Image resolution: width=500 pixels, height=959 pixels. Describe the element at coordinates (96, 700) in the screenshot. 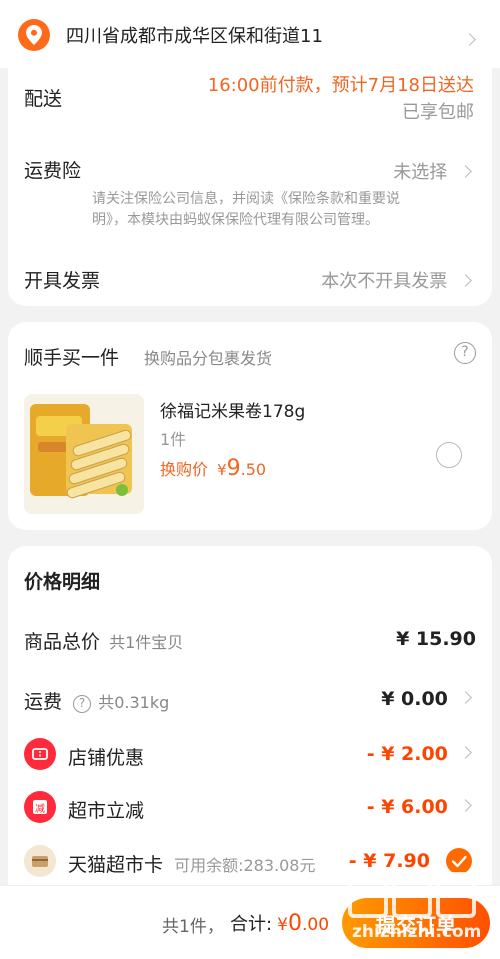

I see `shipping-row: 运费 ? 共0.31kg` at that location.